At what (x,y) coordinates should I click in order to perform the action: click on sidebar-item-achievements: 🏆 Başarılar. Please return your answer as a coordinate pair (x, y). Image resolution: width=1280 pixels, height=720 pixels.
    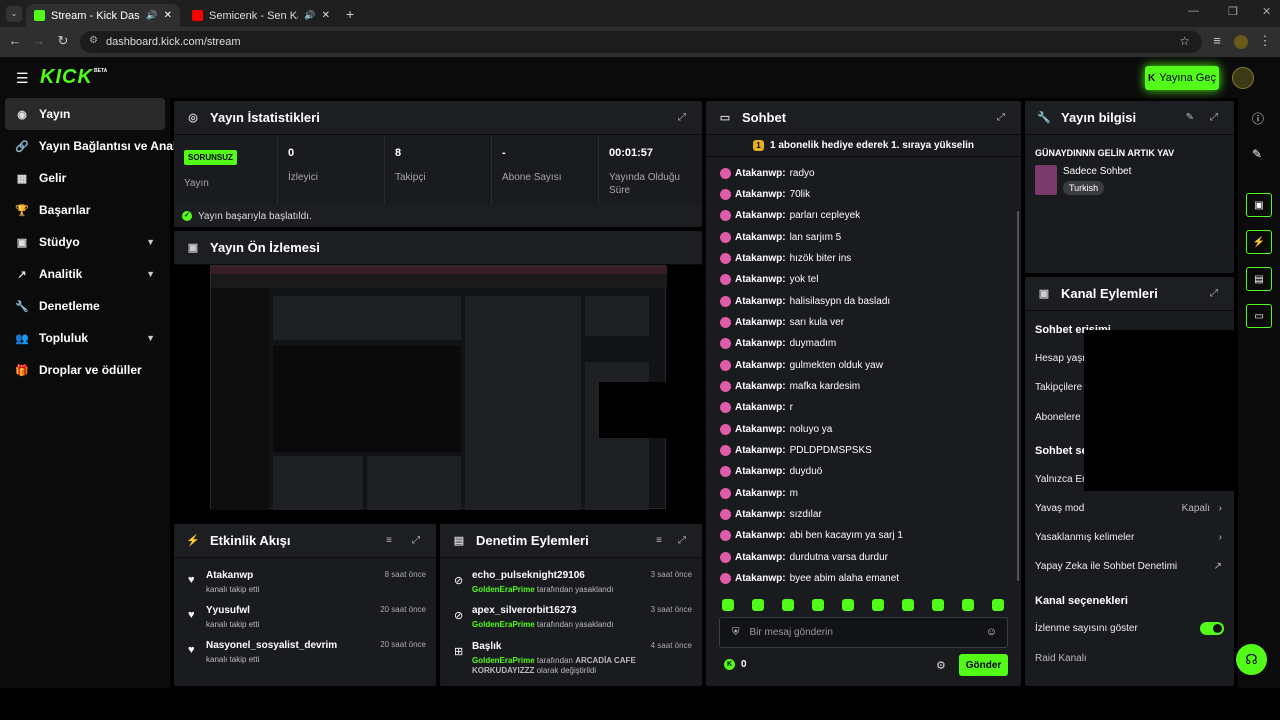
    Looking at the image, I should click on (85, 210).